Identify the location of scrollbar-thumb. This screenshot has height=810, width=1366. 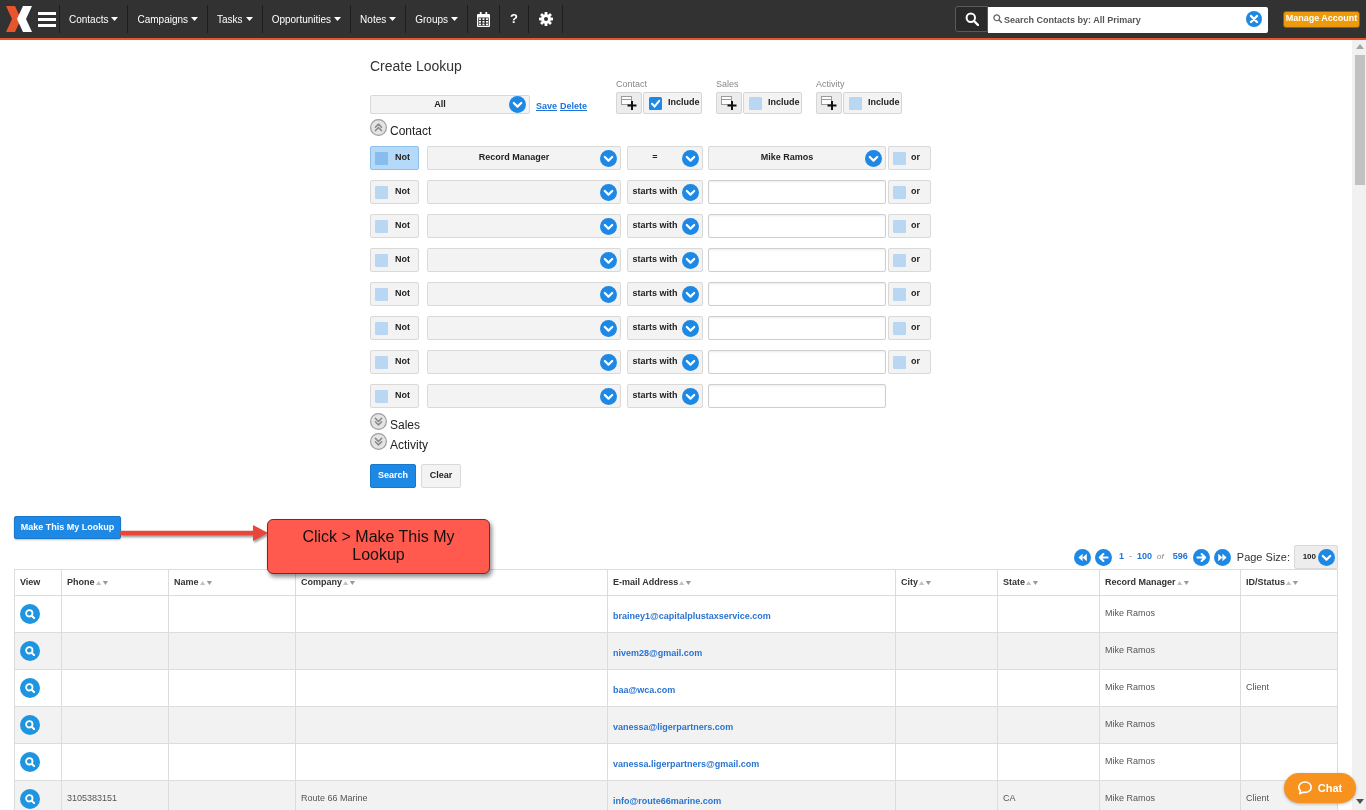
(1360, 120).